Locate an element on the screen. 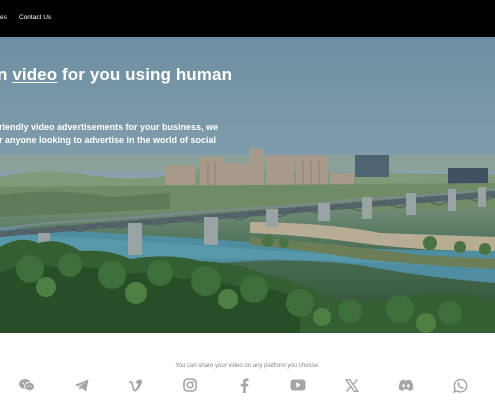 This screenshot has width=495, height=400. hero-title-highlight: video is located at coordinates (35, 74).